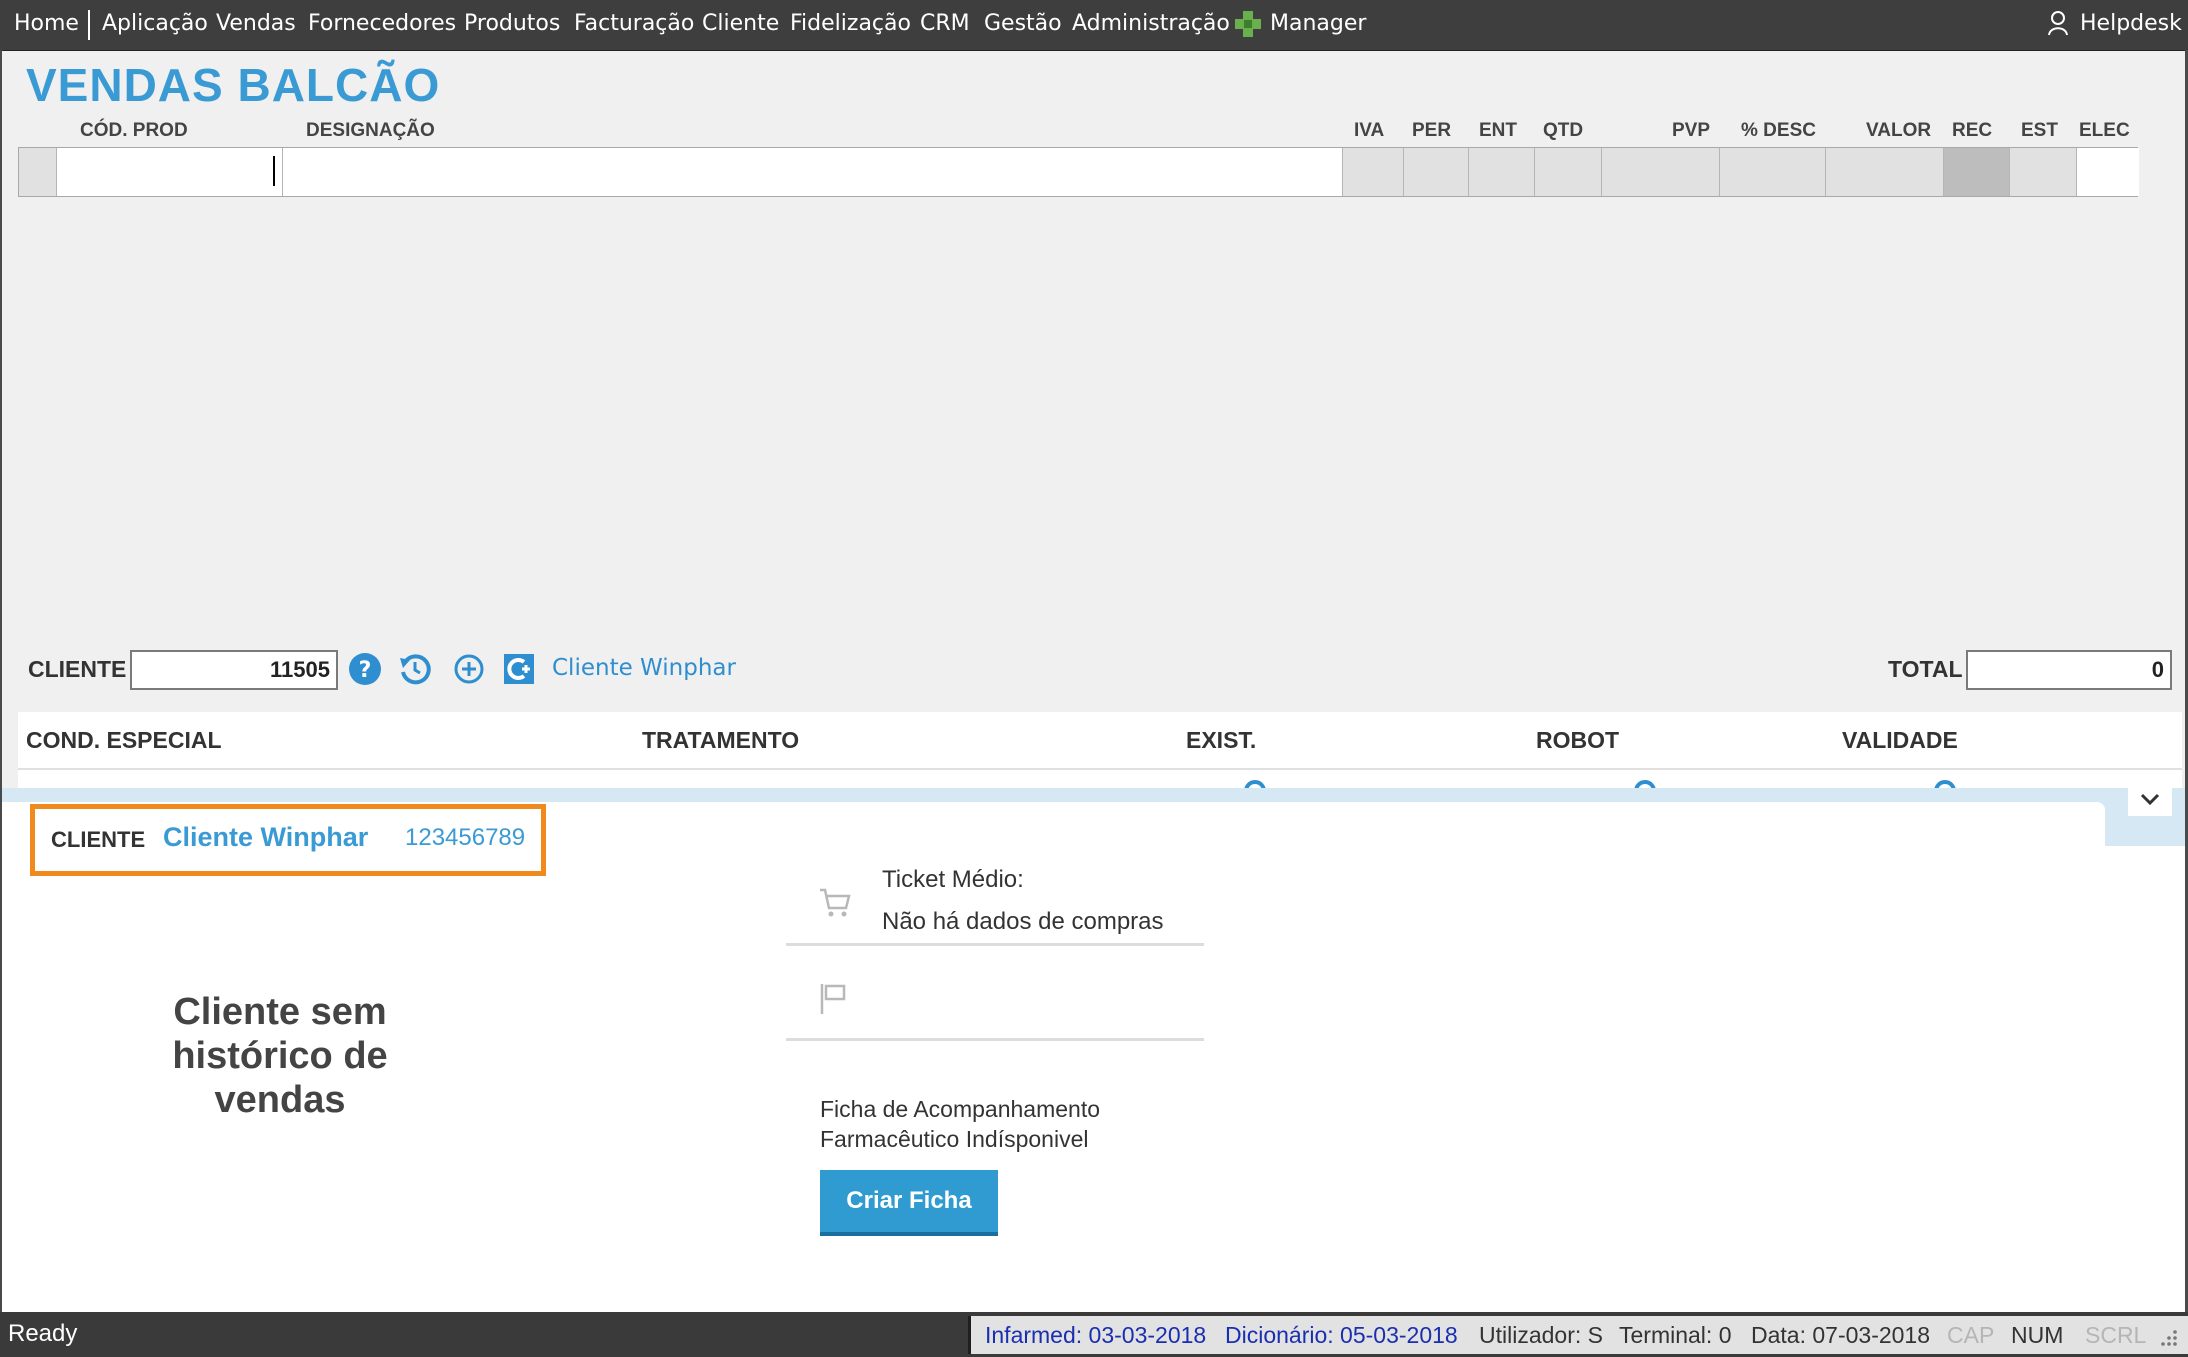 The height and width of the screenshot is (1357, 2188). I want to click on product-entry-row, so click(1078, 172).